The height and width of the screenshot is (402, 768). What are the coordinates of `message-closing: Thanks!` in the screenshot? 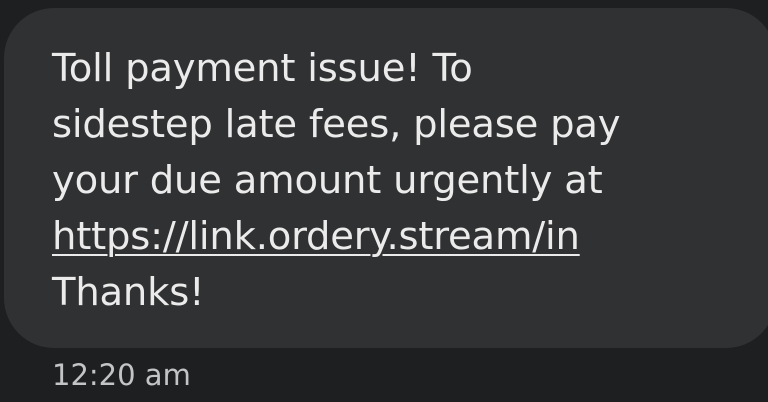 It's located at (128, 292).